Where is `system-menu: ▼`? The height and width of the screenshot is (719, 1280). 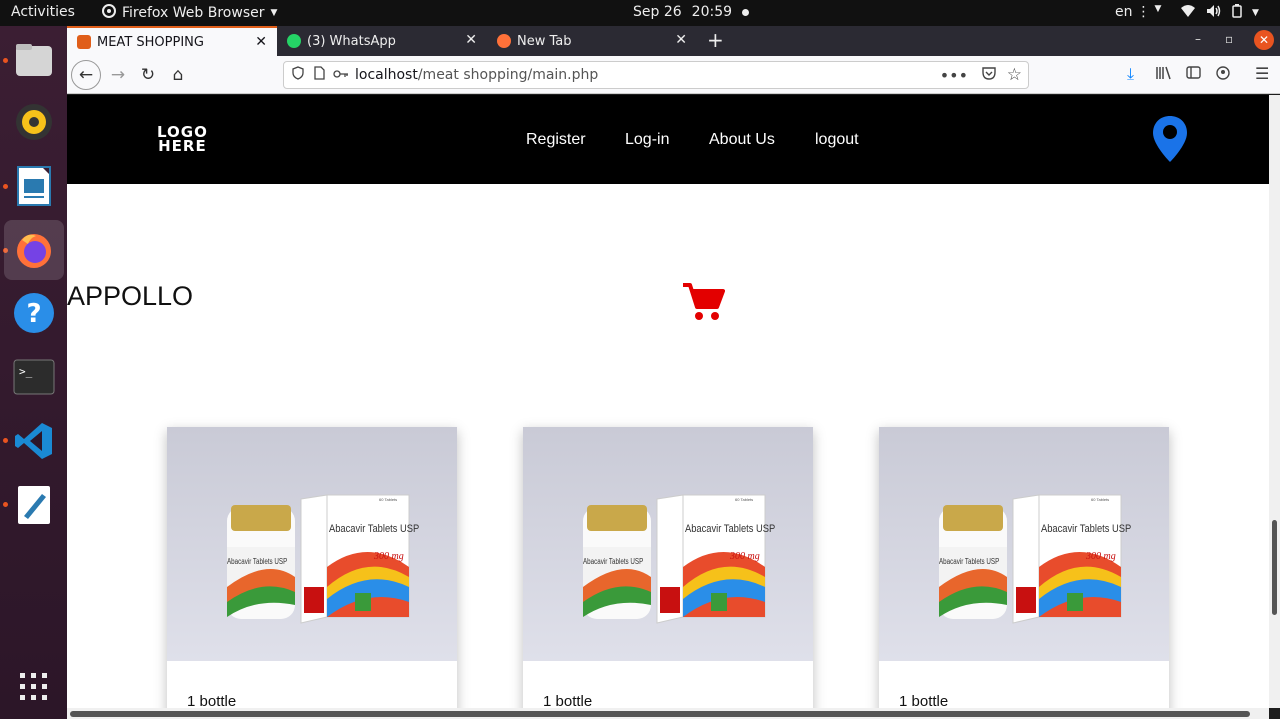 system-menu: ▼ is located at coordinates (1219, 13).